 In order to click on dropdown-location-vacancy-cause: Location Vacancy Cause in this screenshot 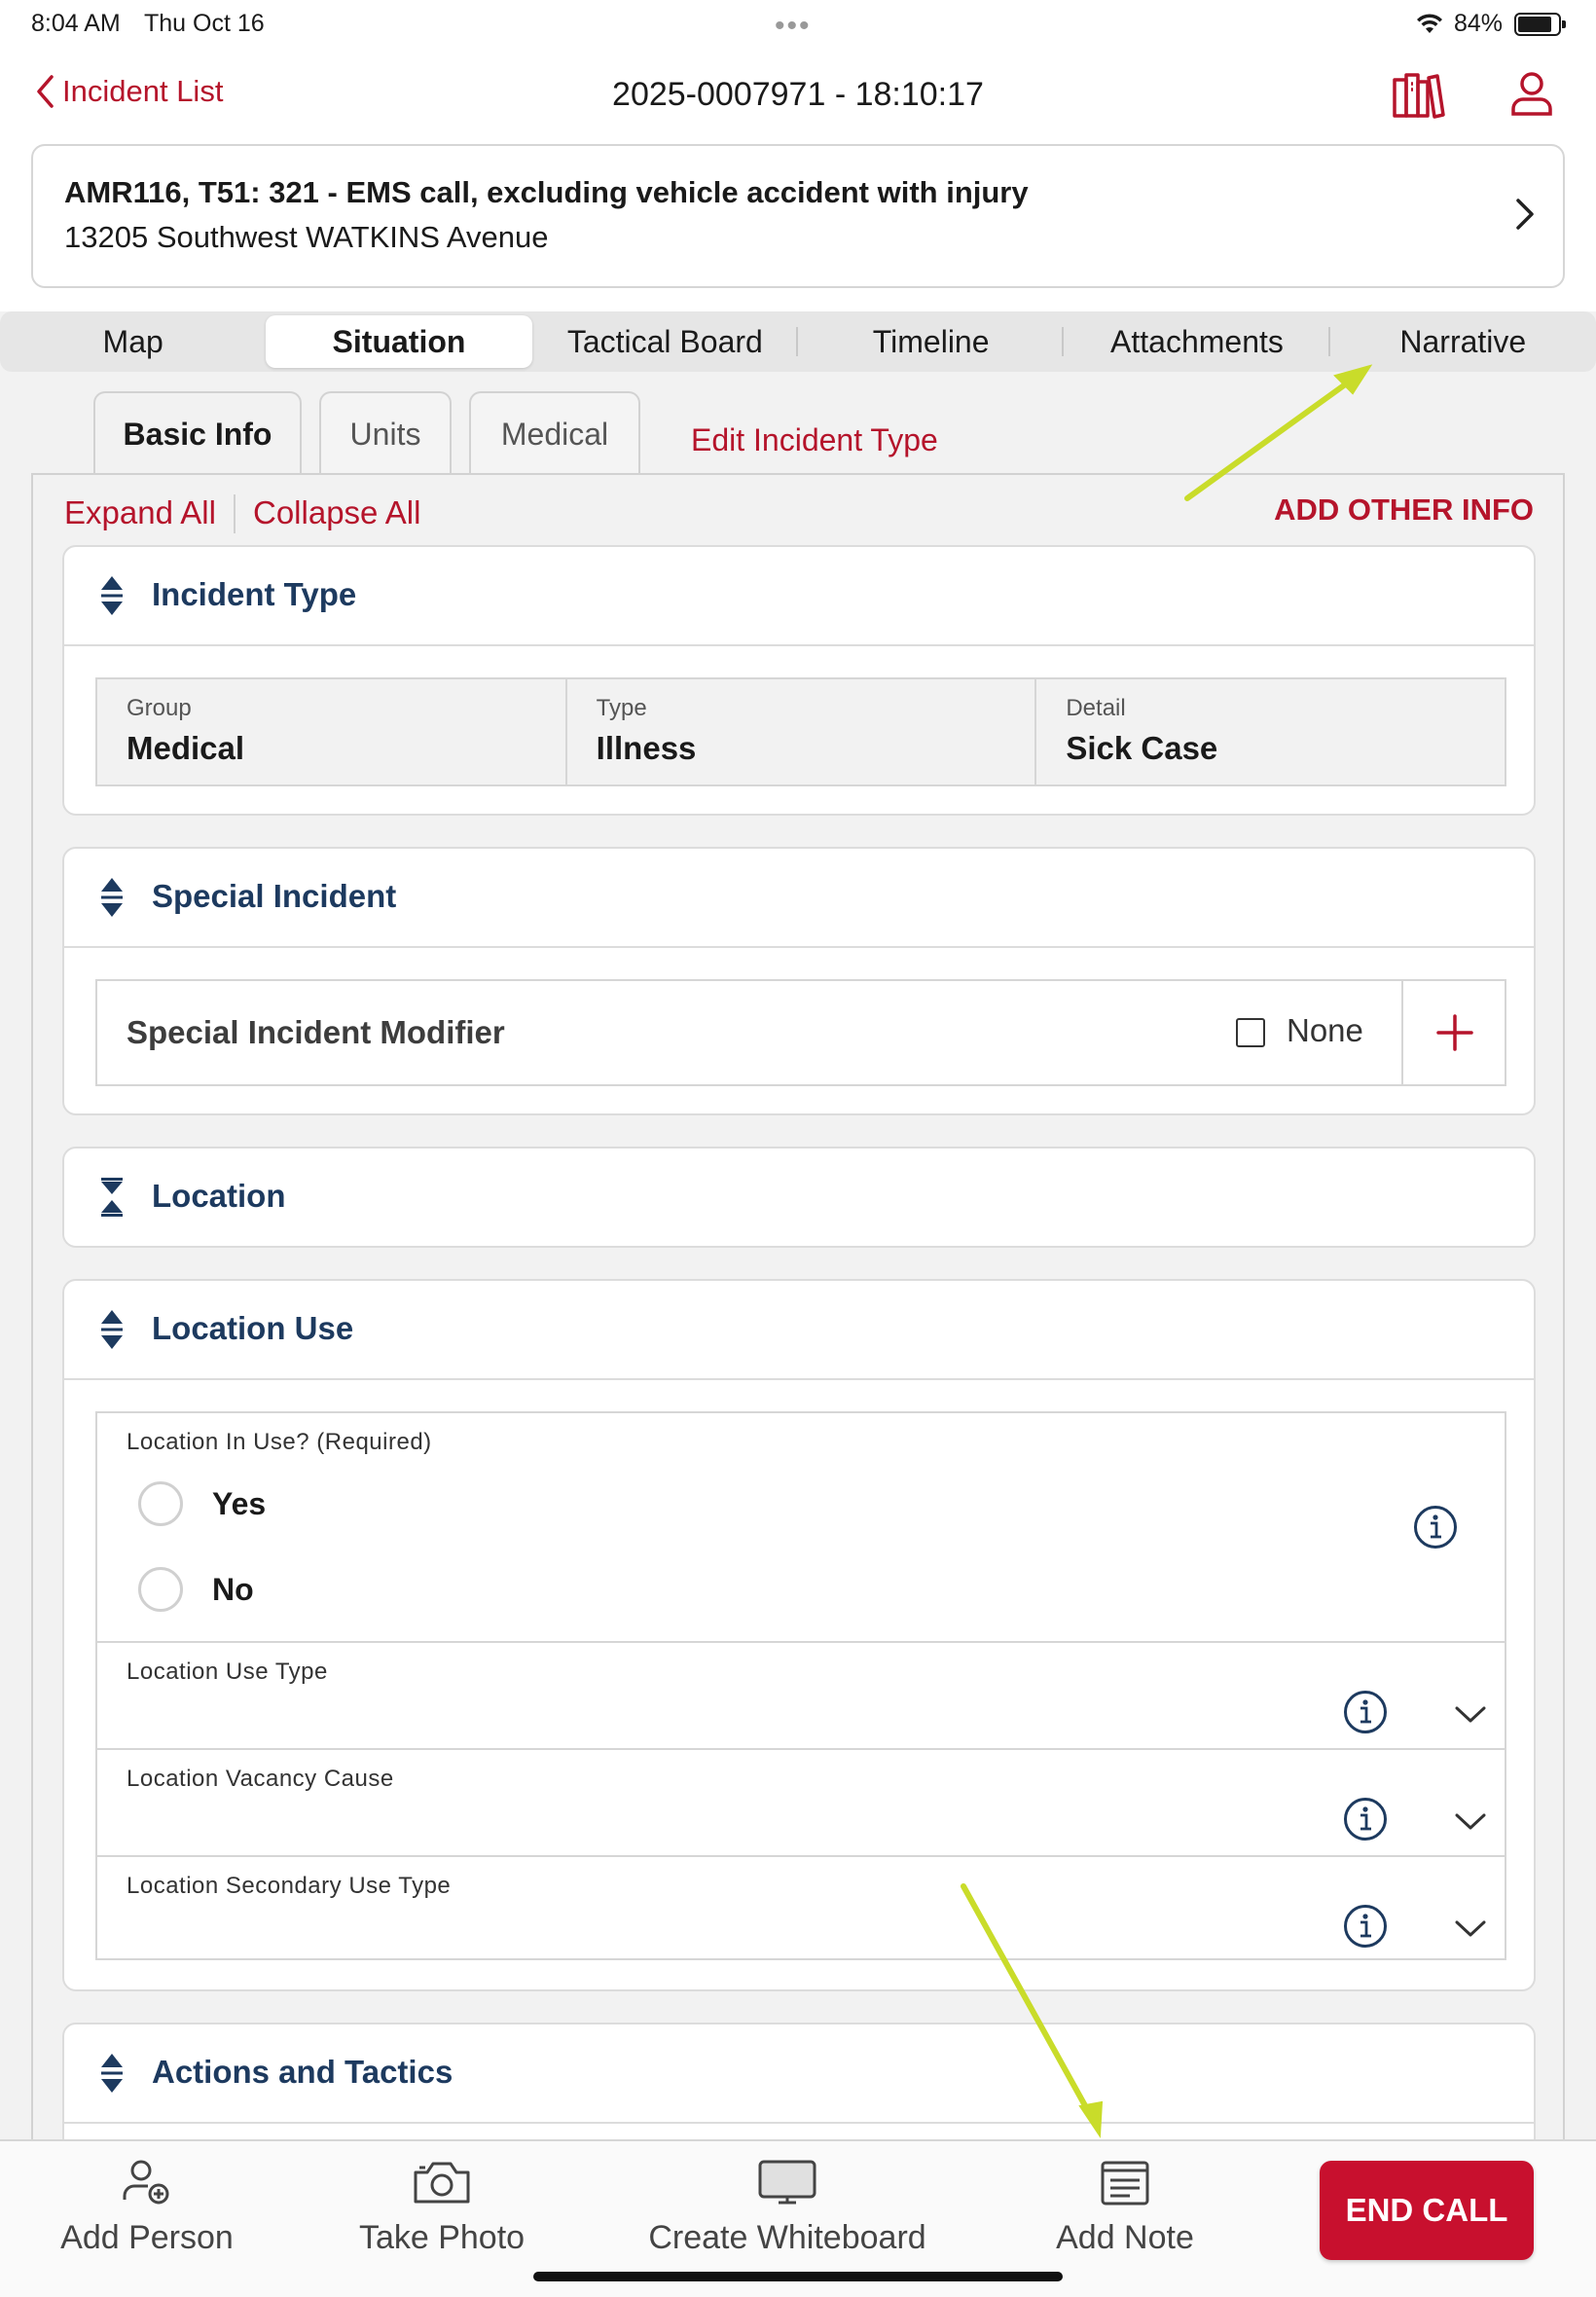, I will do `click(801, 1801)`.